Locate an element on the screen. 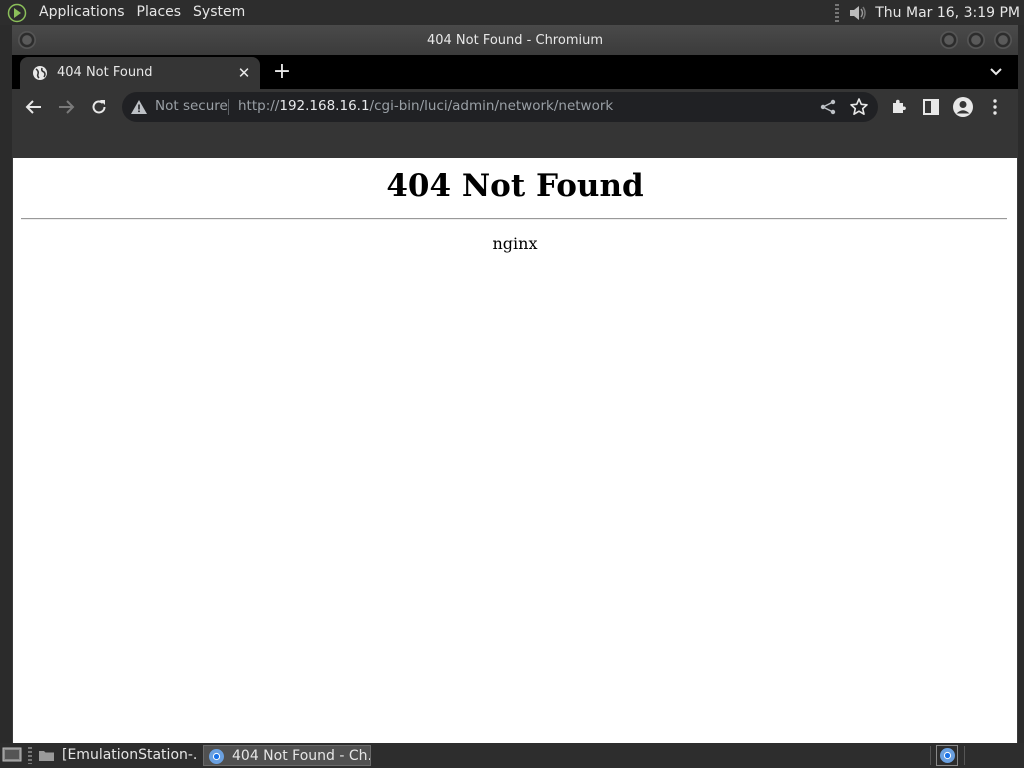 The height and width of the screenshot is (768, 1024). url-scheme: http:// is located at coordinates (259, 106).